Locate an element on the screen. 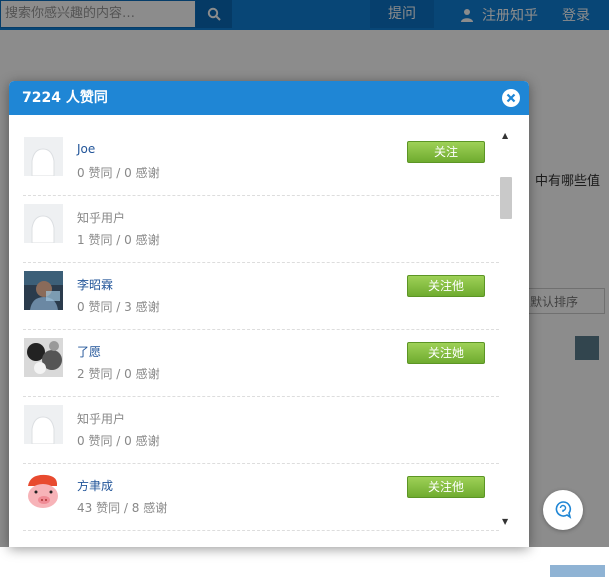  user-stats: 1 赞同 / 0 感谢 is located at coordinates (118, 240).